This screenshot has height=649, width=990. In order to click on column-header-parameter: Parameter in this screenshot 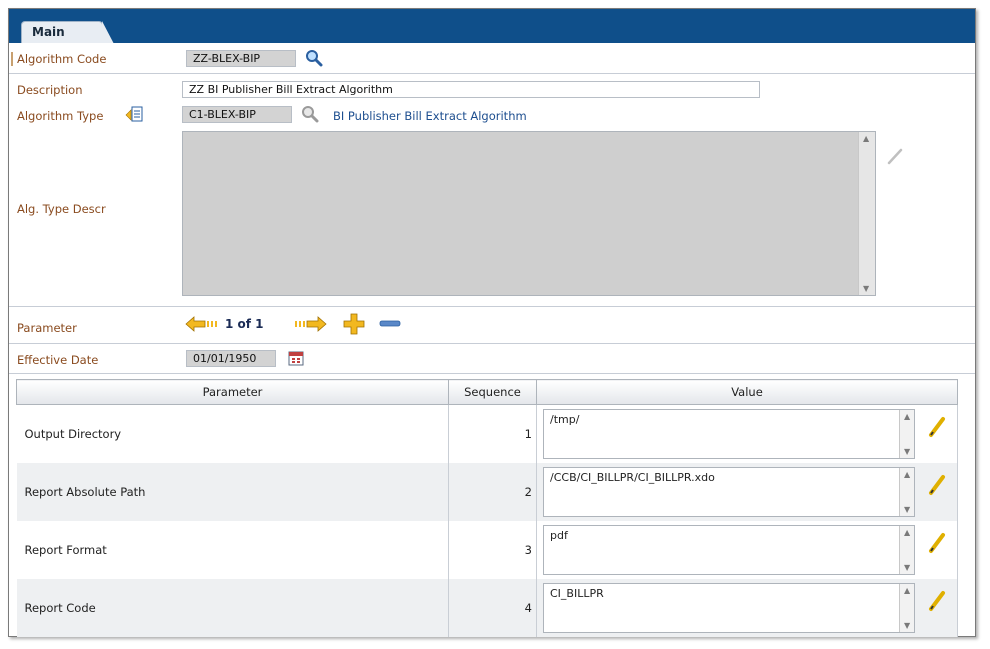, I will do `click(232, 392)`.